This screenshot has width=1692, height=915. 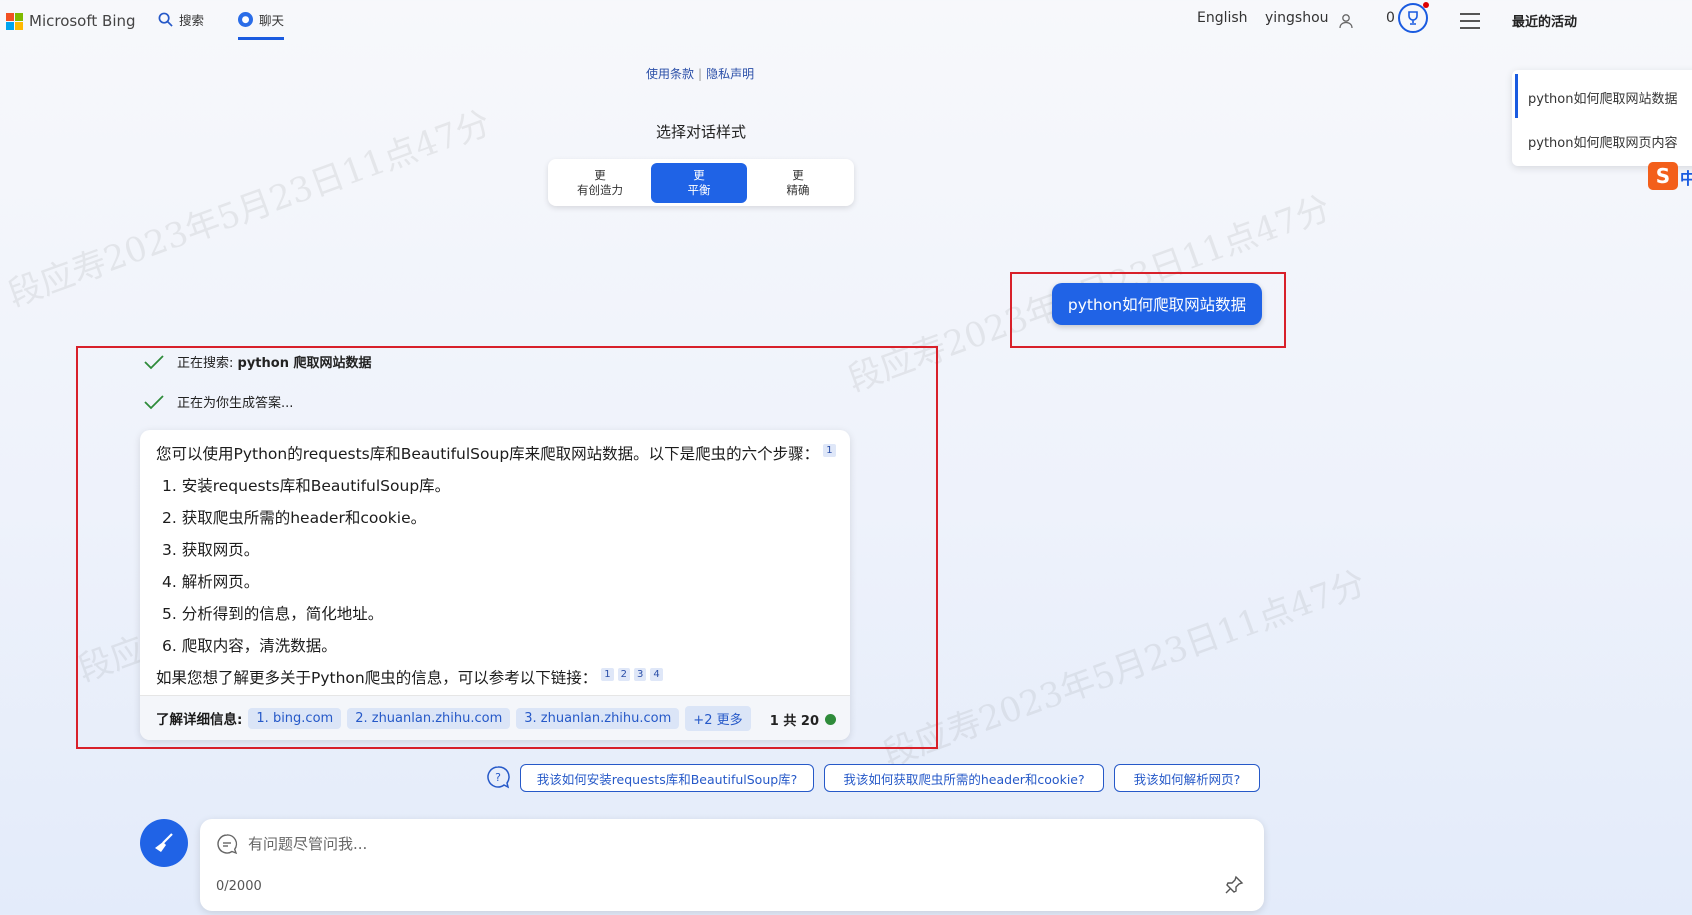 I want to click on pin-icon, so click(x=1234, y=885).